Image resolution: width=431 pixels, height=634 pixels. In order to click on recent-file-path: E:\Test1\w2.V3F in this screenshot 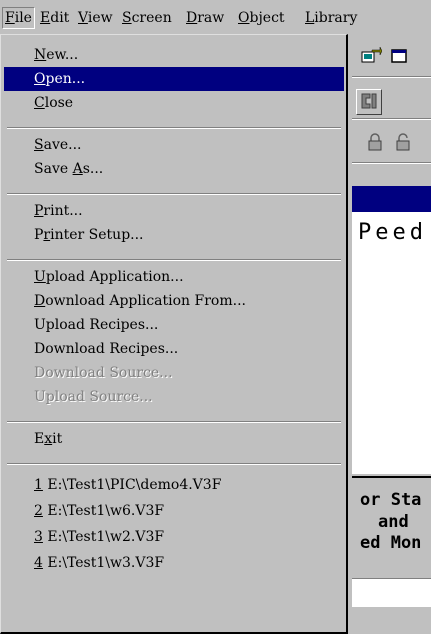, I will do `click(103, 537)`.